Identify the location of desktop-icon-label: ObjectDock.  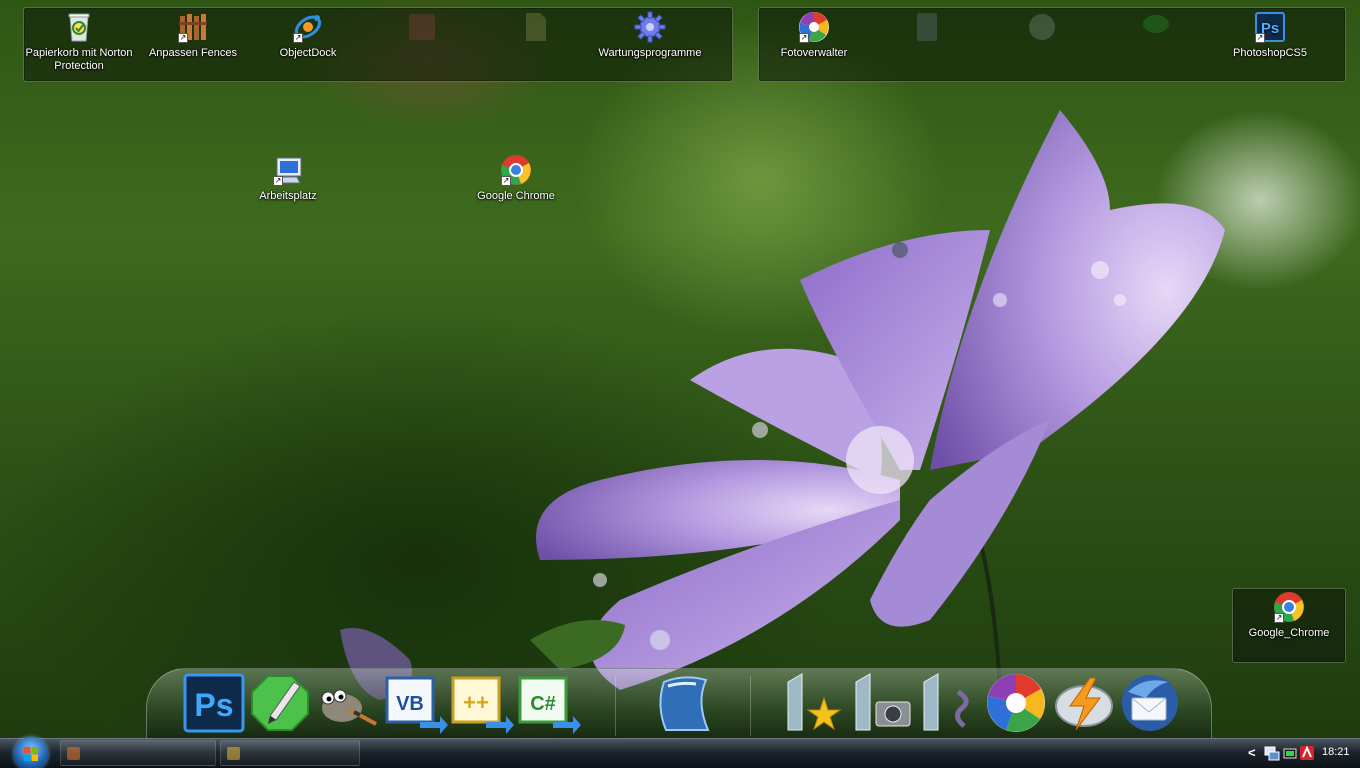
(308, 53).